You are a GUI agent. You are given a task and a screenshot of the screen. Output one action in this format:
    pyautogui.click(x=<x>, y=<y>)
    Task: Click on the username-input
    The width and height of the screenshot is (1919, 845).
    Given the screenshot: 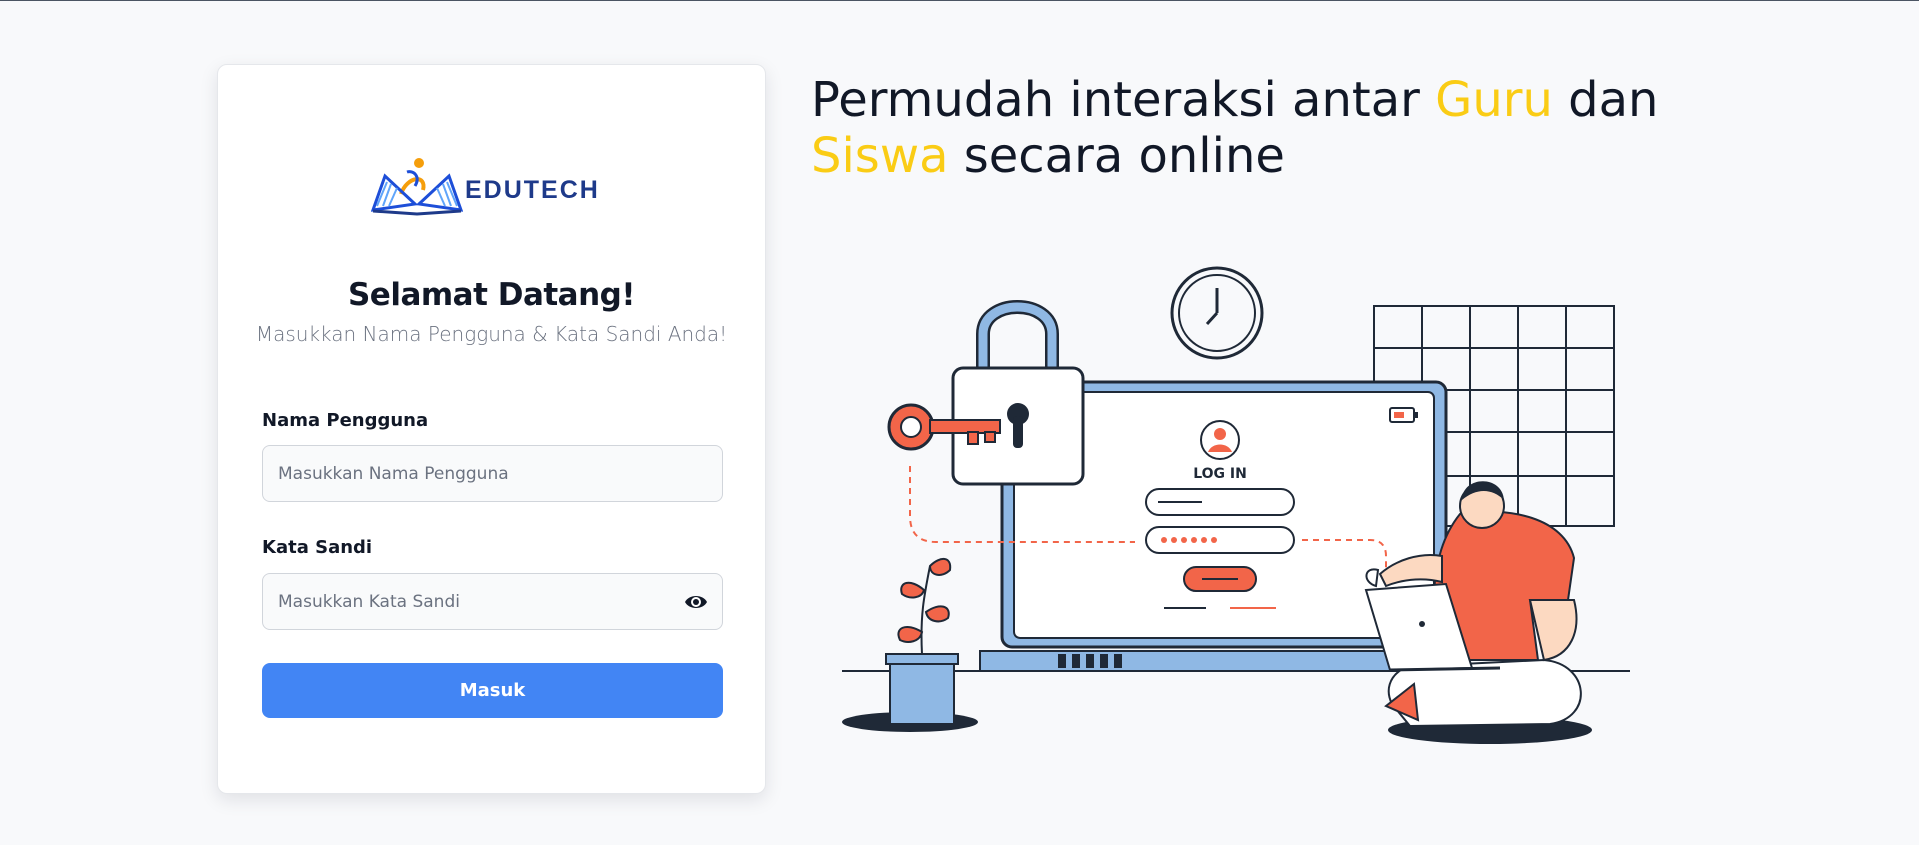 What is the action you would take?
    pyautogui.click(x=492, y=473)
    